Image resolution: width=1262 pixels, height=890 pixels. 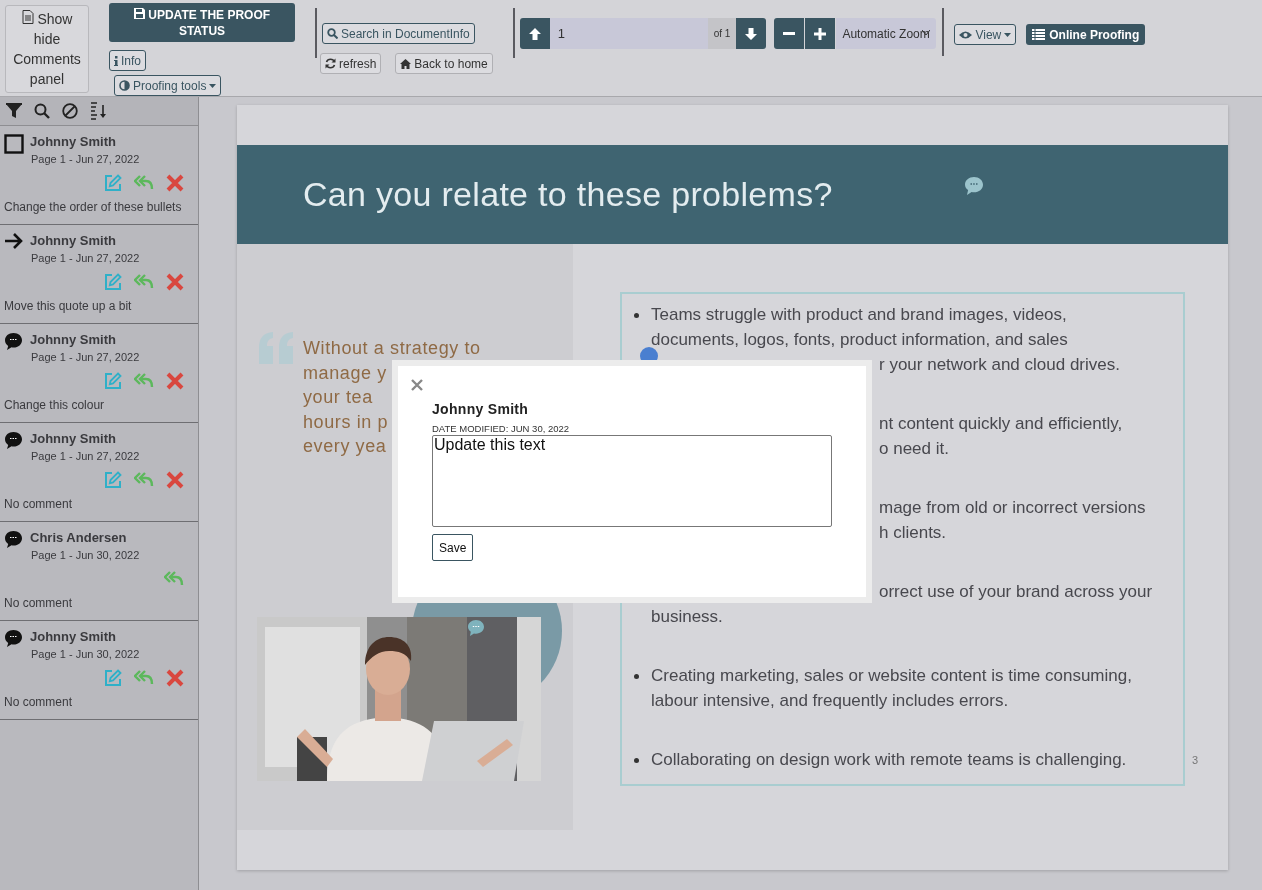 I want to click on comment-author: Chris Andersen, so click(x=79, y=538).